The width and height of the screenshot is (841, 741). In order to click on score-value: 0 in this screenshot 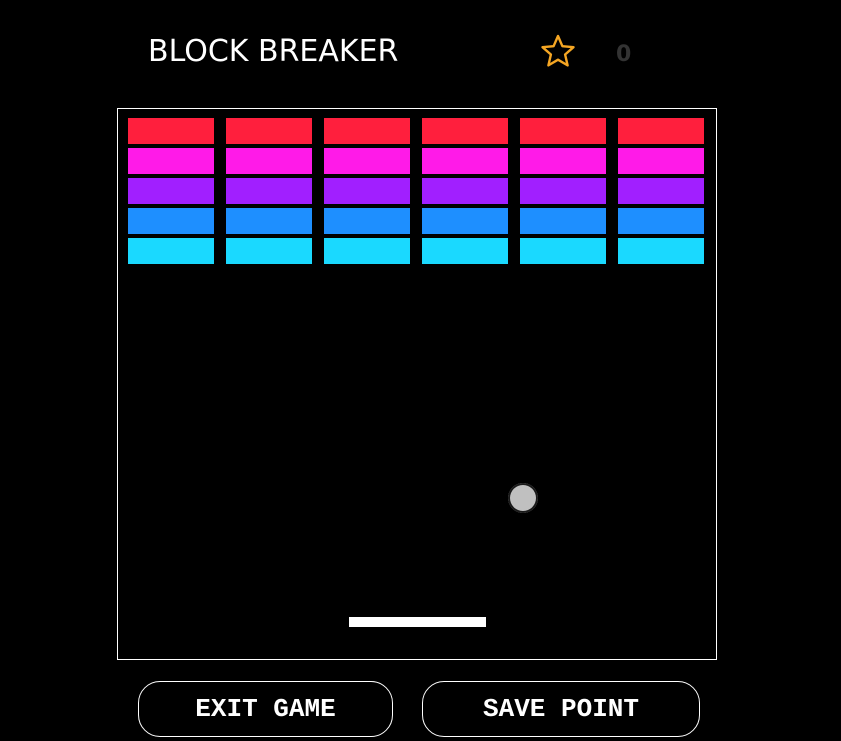, I will do `click(624, 54)`.